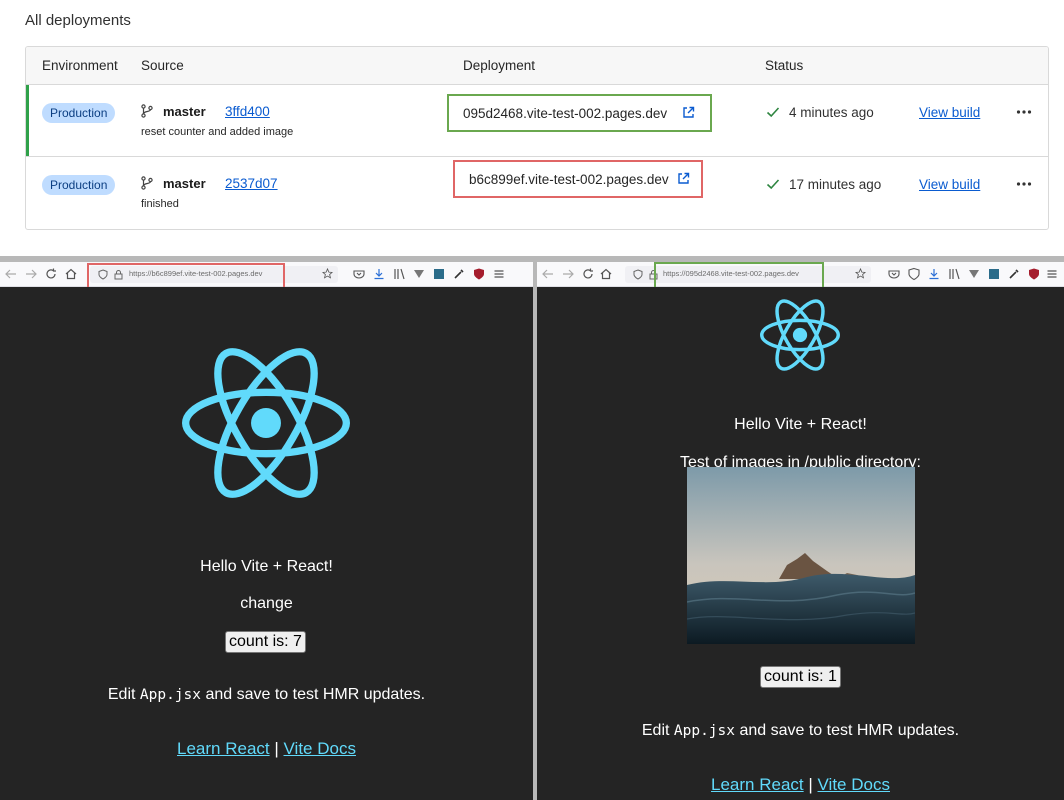 This screenshot has height=800, width=1064. Describe the element at coordinates (27, 120) in the screenshot. I see `active-deployment-indicator` at that location.